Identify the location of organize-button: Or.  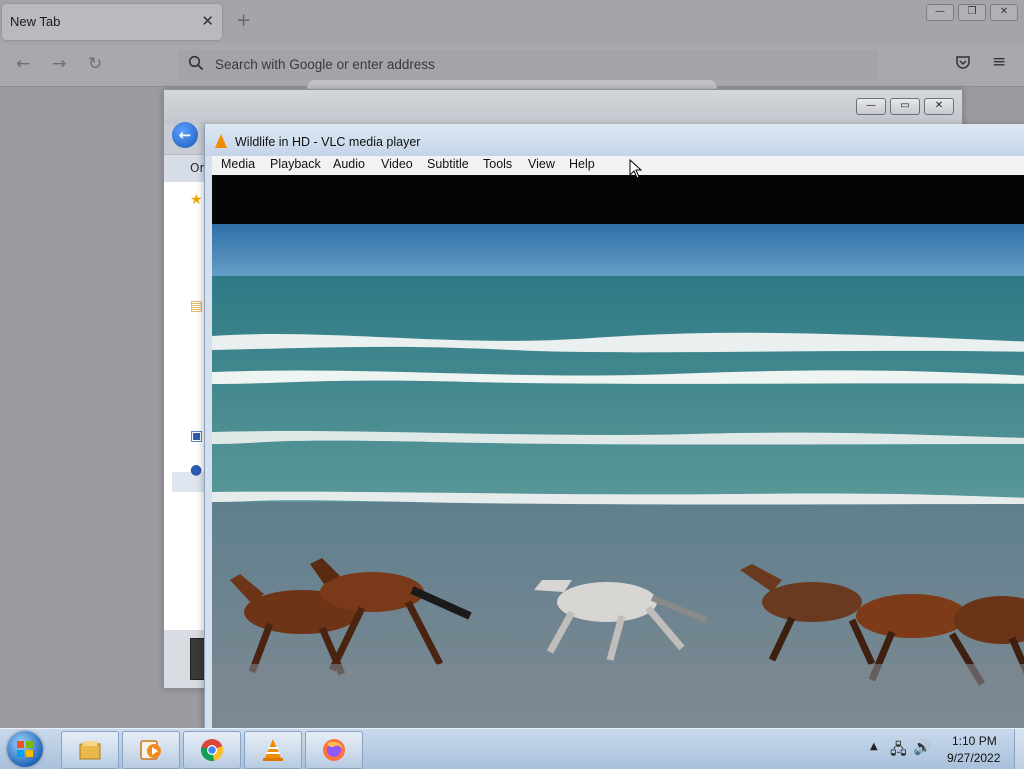
(197, 168).